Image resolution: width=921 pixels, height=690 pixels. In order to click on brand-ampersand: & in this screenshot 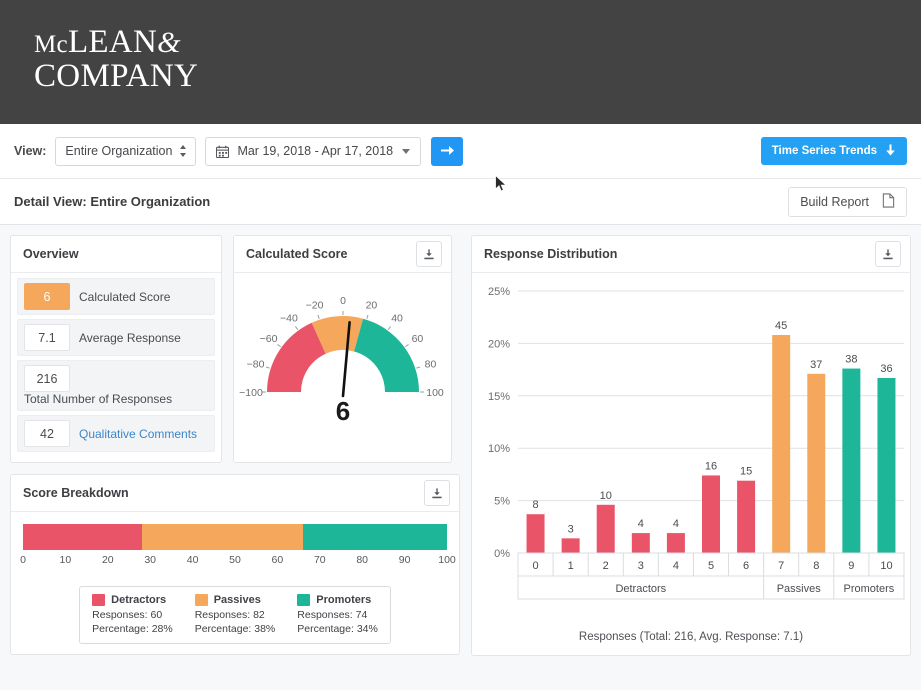, I will do `click(169, 42)`.